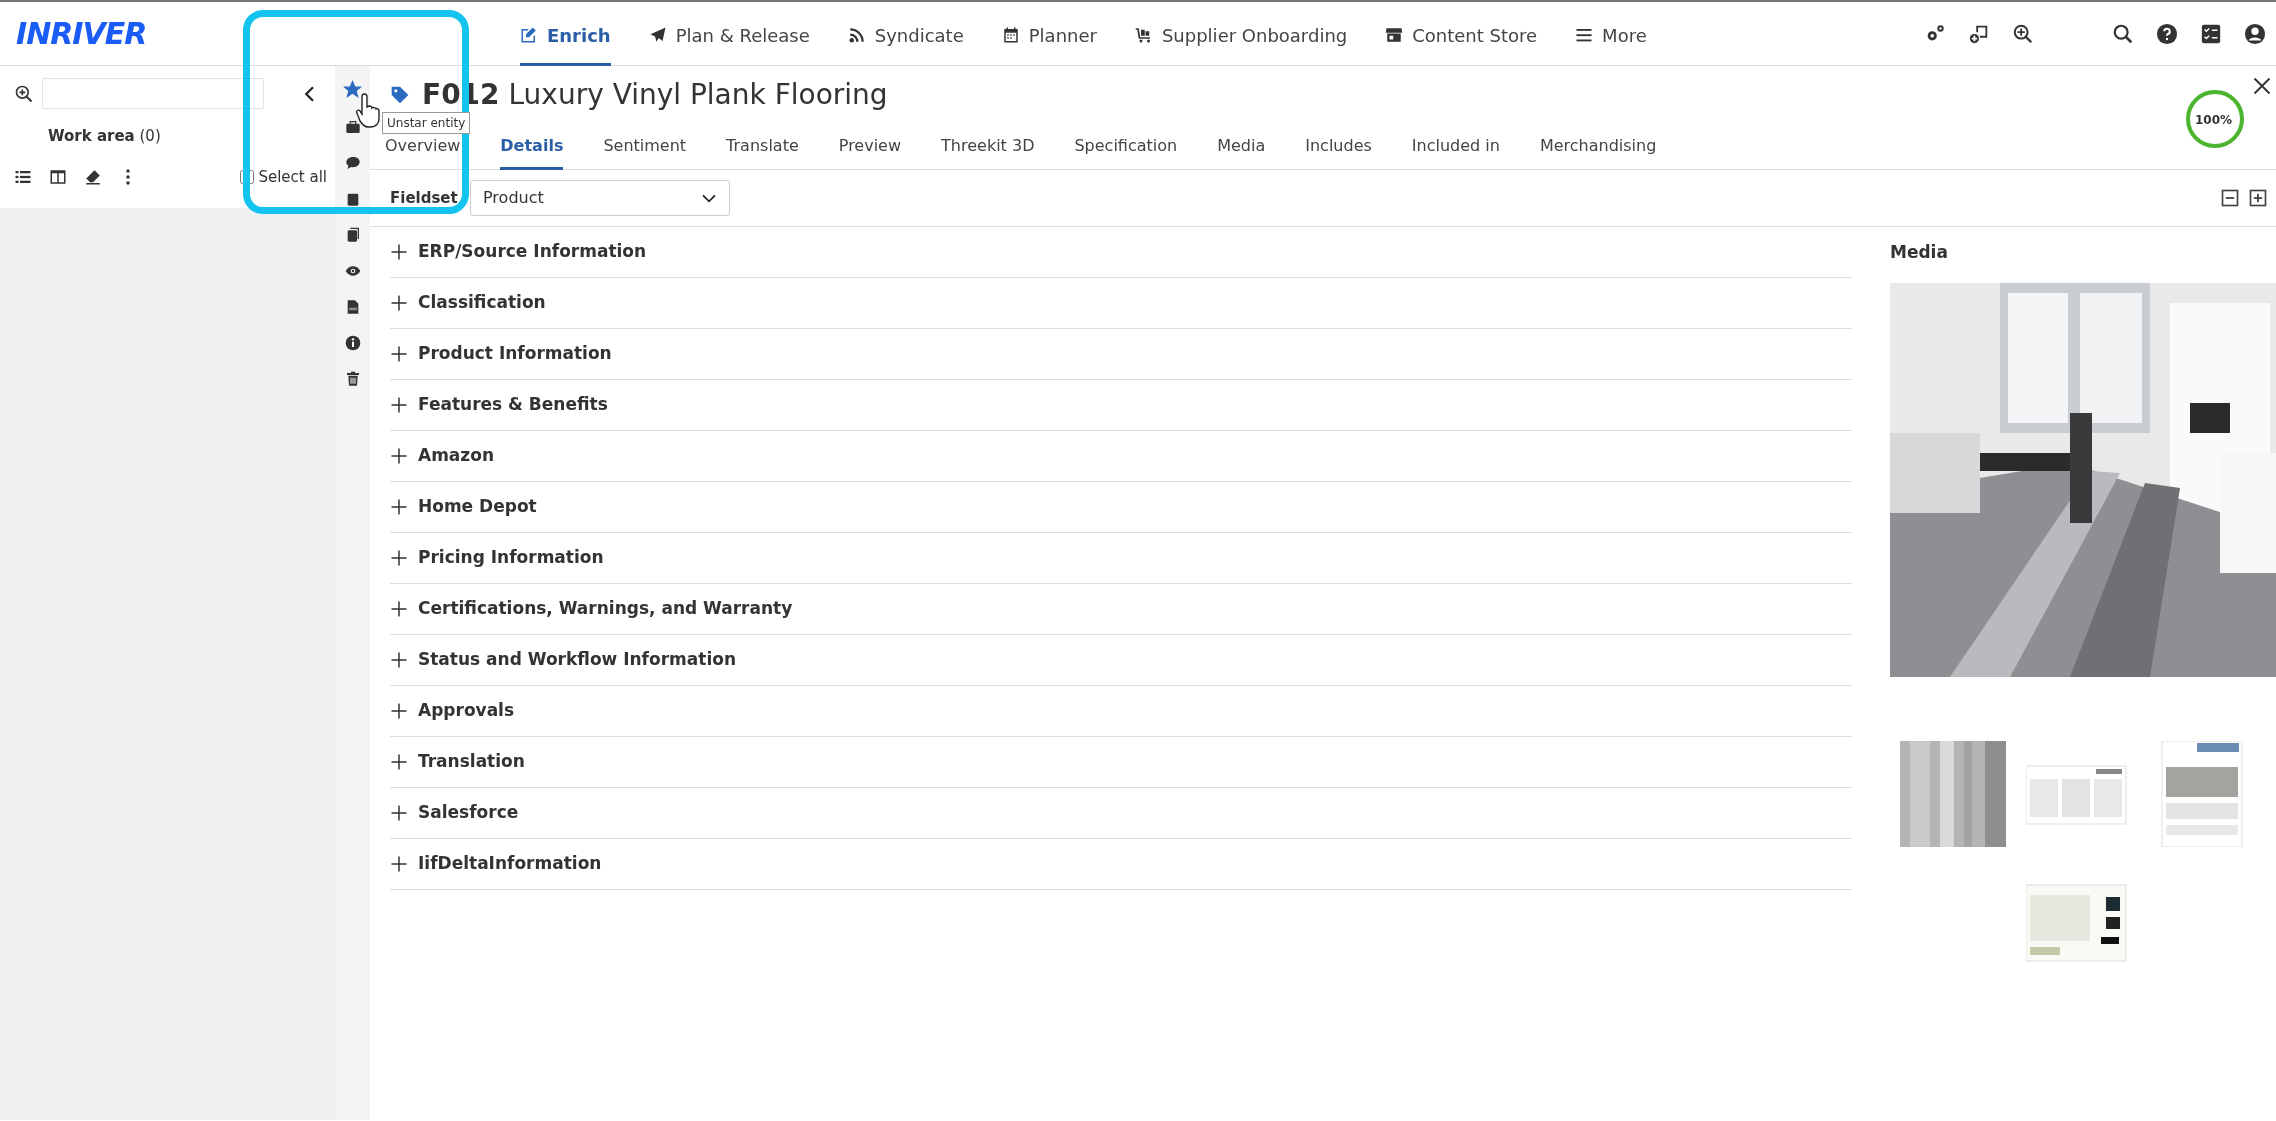 Image resolution: width=2276 pixels, height=1121 pixels. What do you see at coordinates (1010, 35) in the screenshot?
I see `calendar-icon` at bounding box center [1010, 35].